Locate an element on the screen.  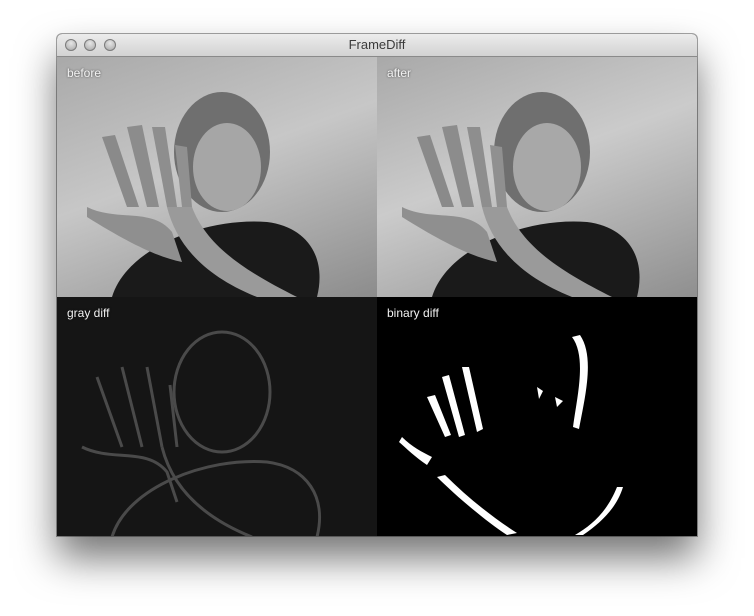
gray-diff-image is located at coordinates (201, 433).